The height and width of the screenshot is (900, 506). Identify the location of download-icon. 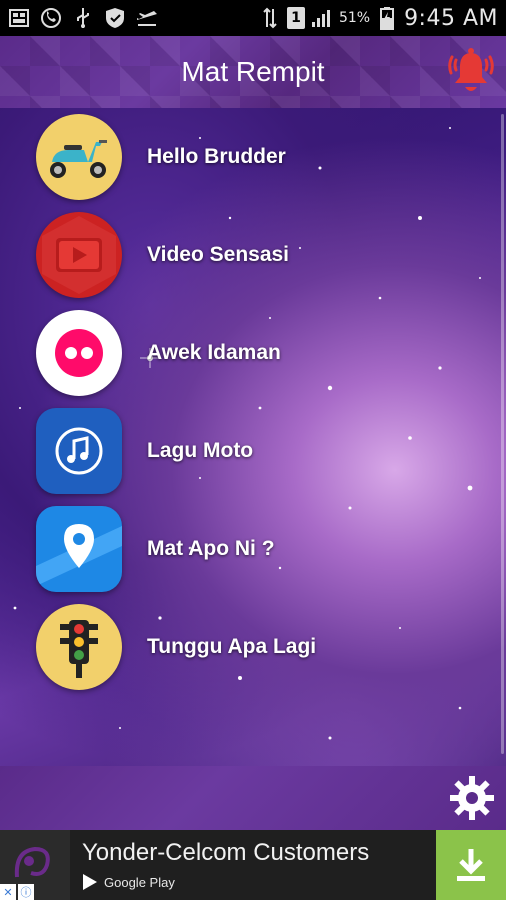
(471, 865).